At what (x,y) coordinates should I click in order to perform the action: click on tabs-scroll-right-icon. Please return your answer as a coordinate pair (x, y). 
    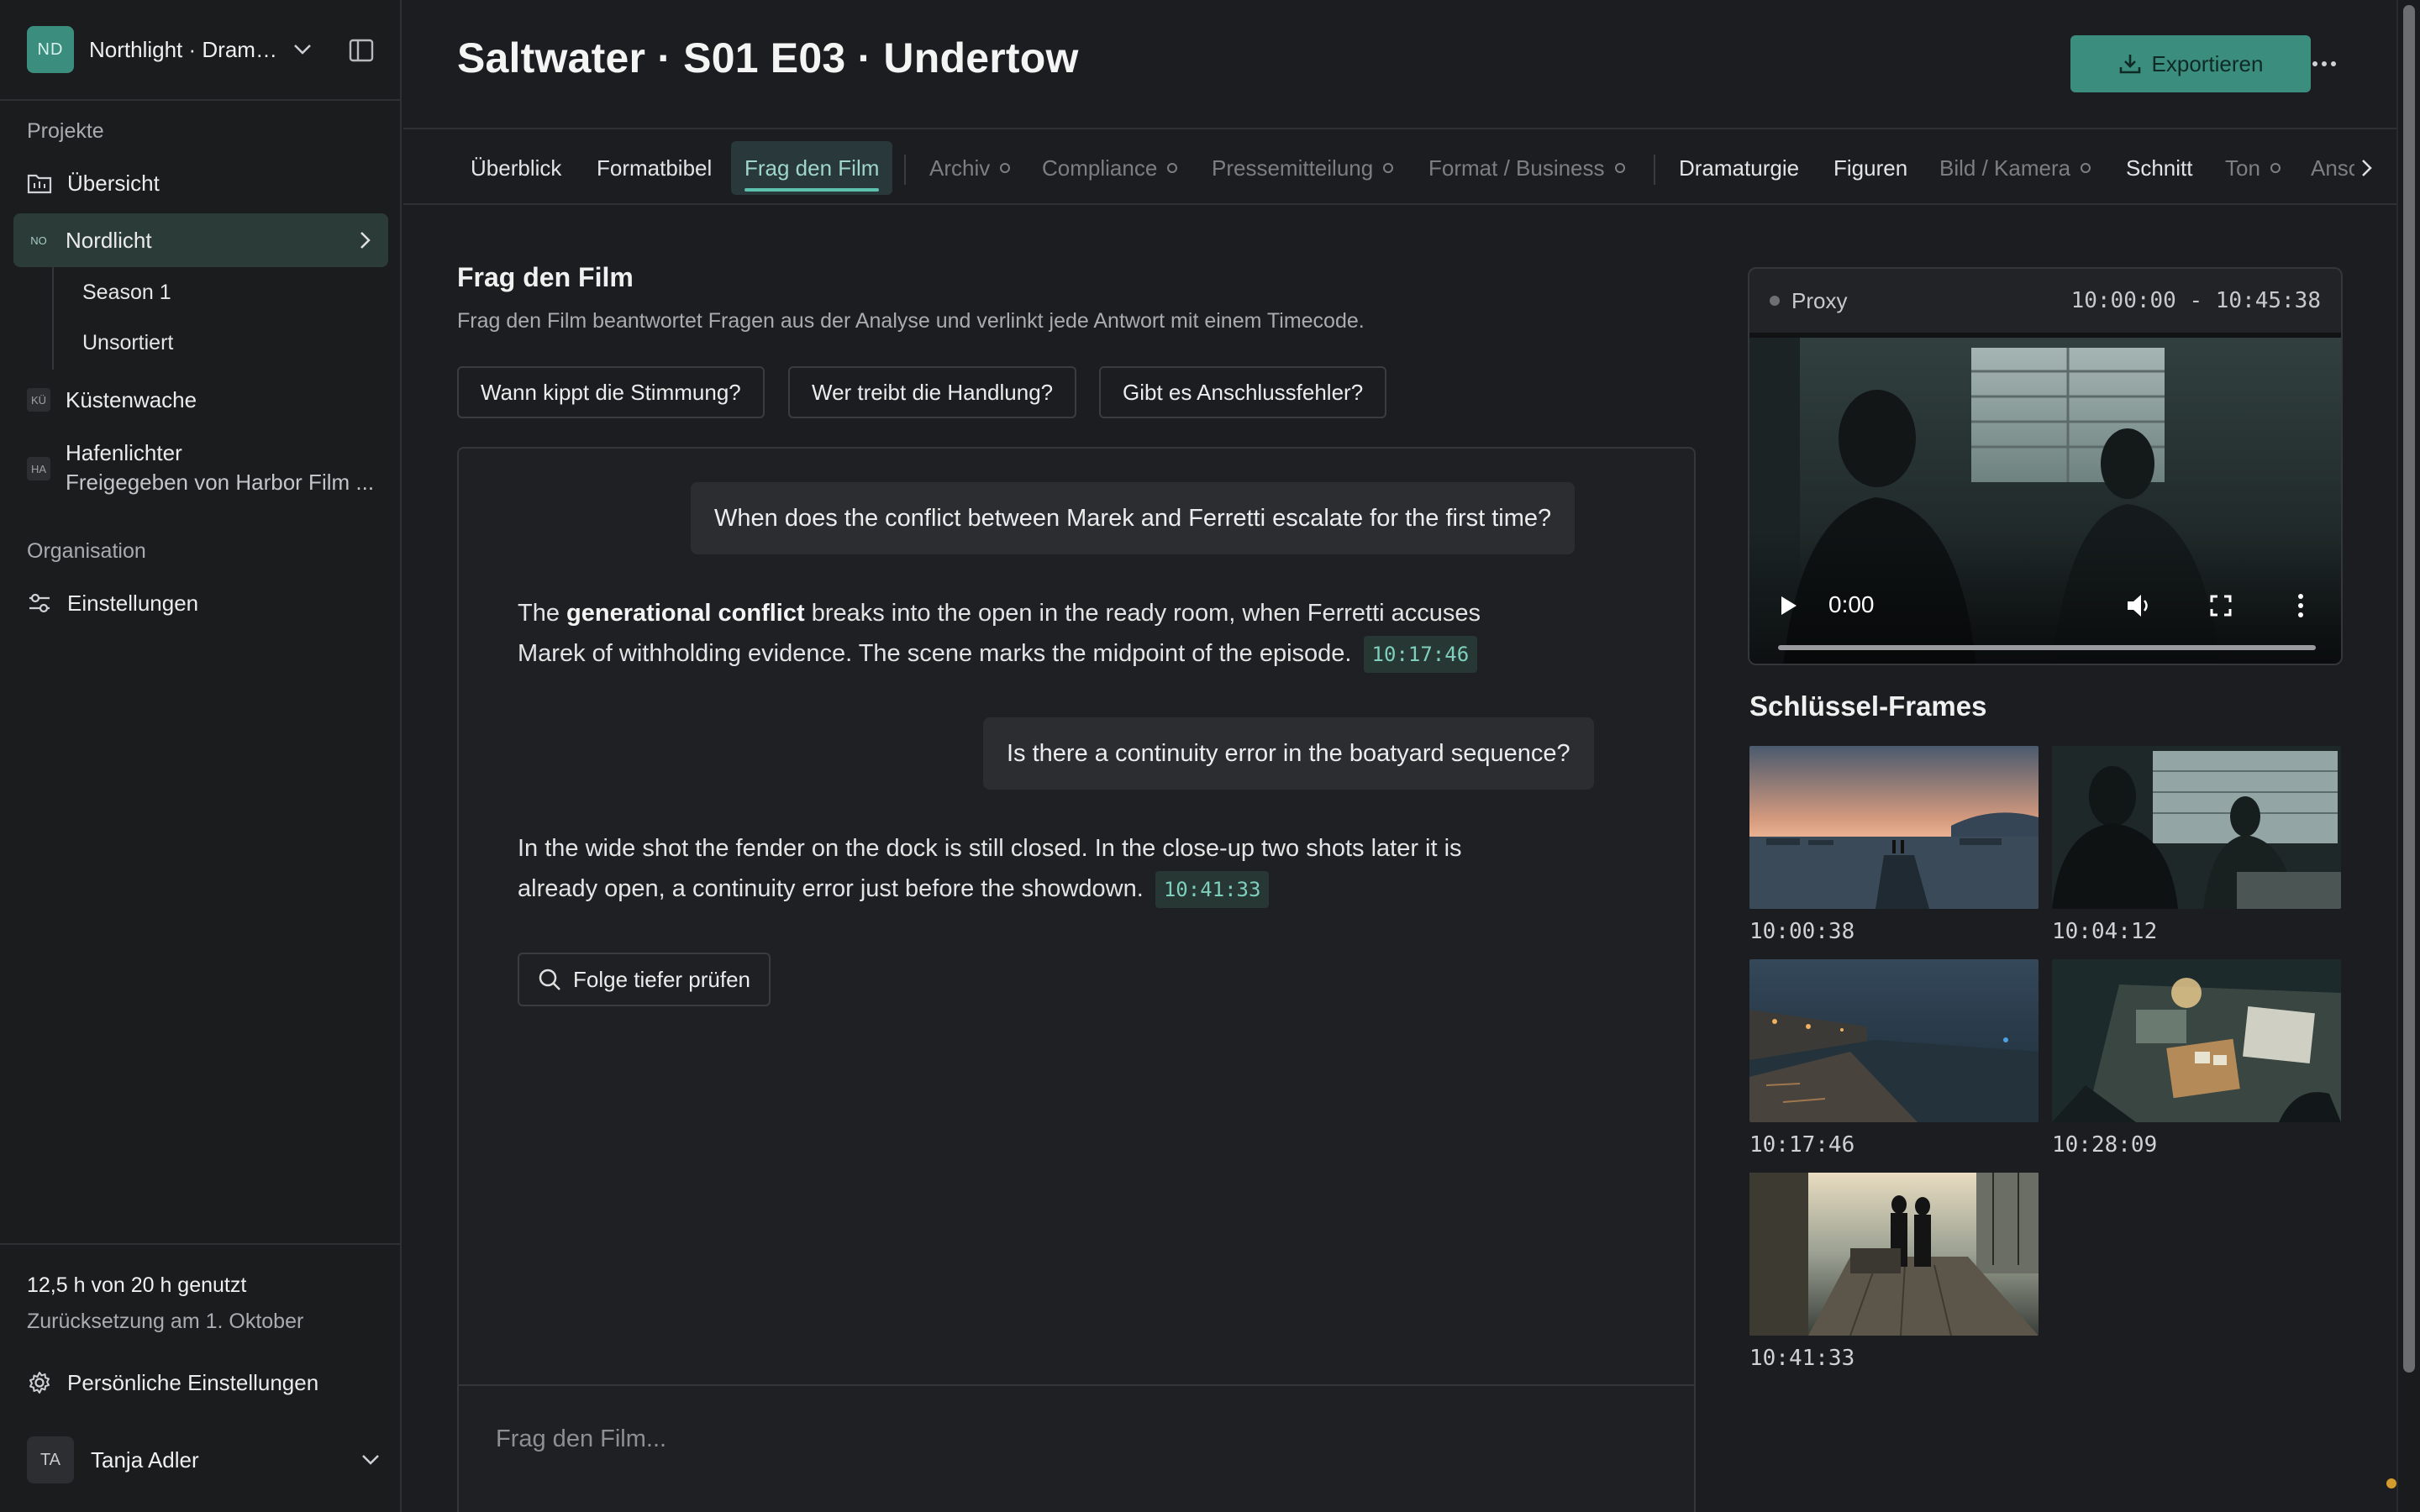
    Looking at the image, I should click on (2367, 168).